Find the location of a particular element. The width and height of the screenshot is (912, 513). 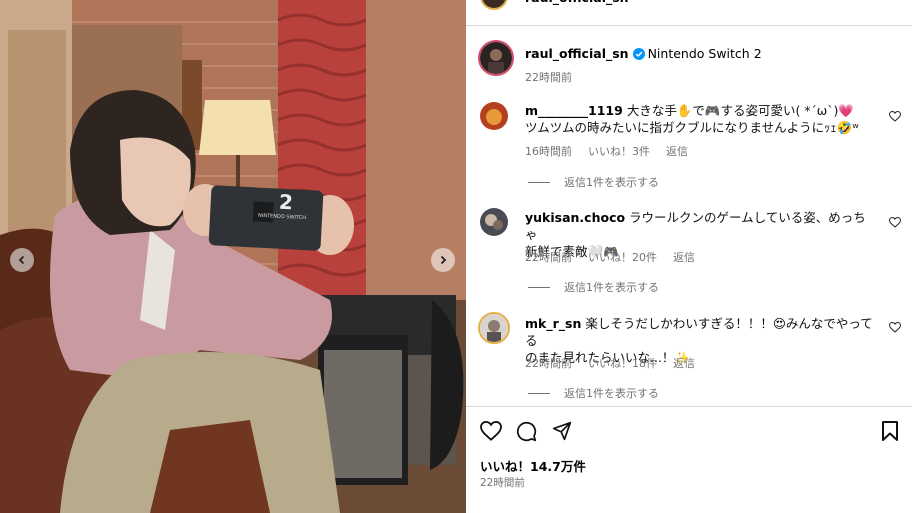

comment-2-meta: 22時間前 いいね！20件 返信 is located at coordinates (610, 257).